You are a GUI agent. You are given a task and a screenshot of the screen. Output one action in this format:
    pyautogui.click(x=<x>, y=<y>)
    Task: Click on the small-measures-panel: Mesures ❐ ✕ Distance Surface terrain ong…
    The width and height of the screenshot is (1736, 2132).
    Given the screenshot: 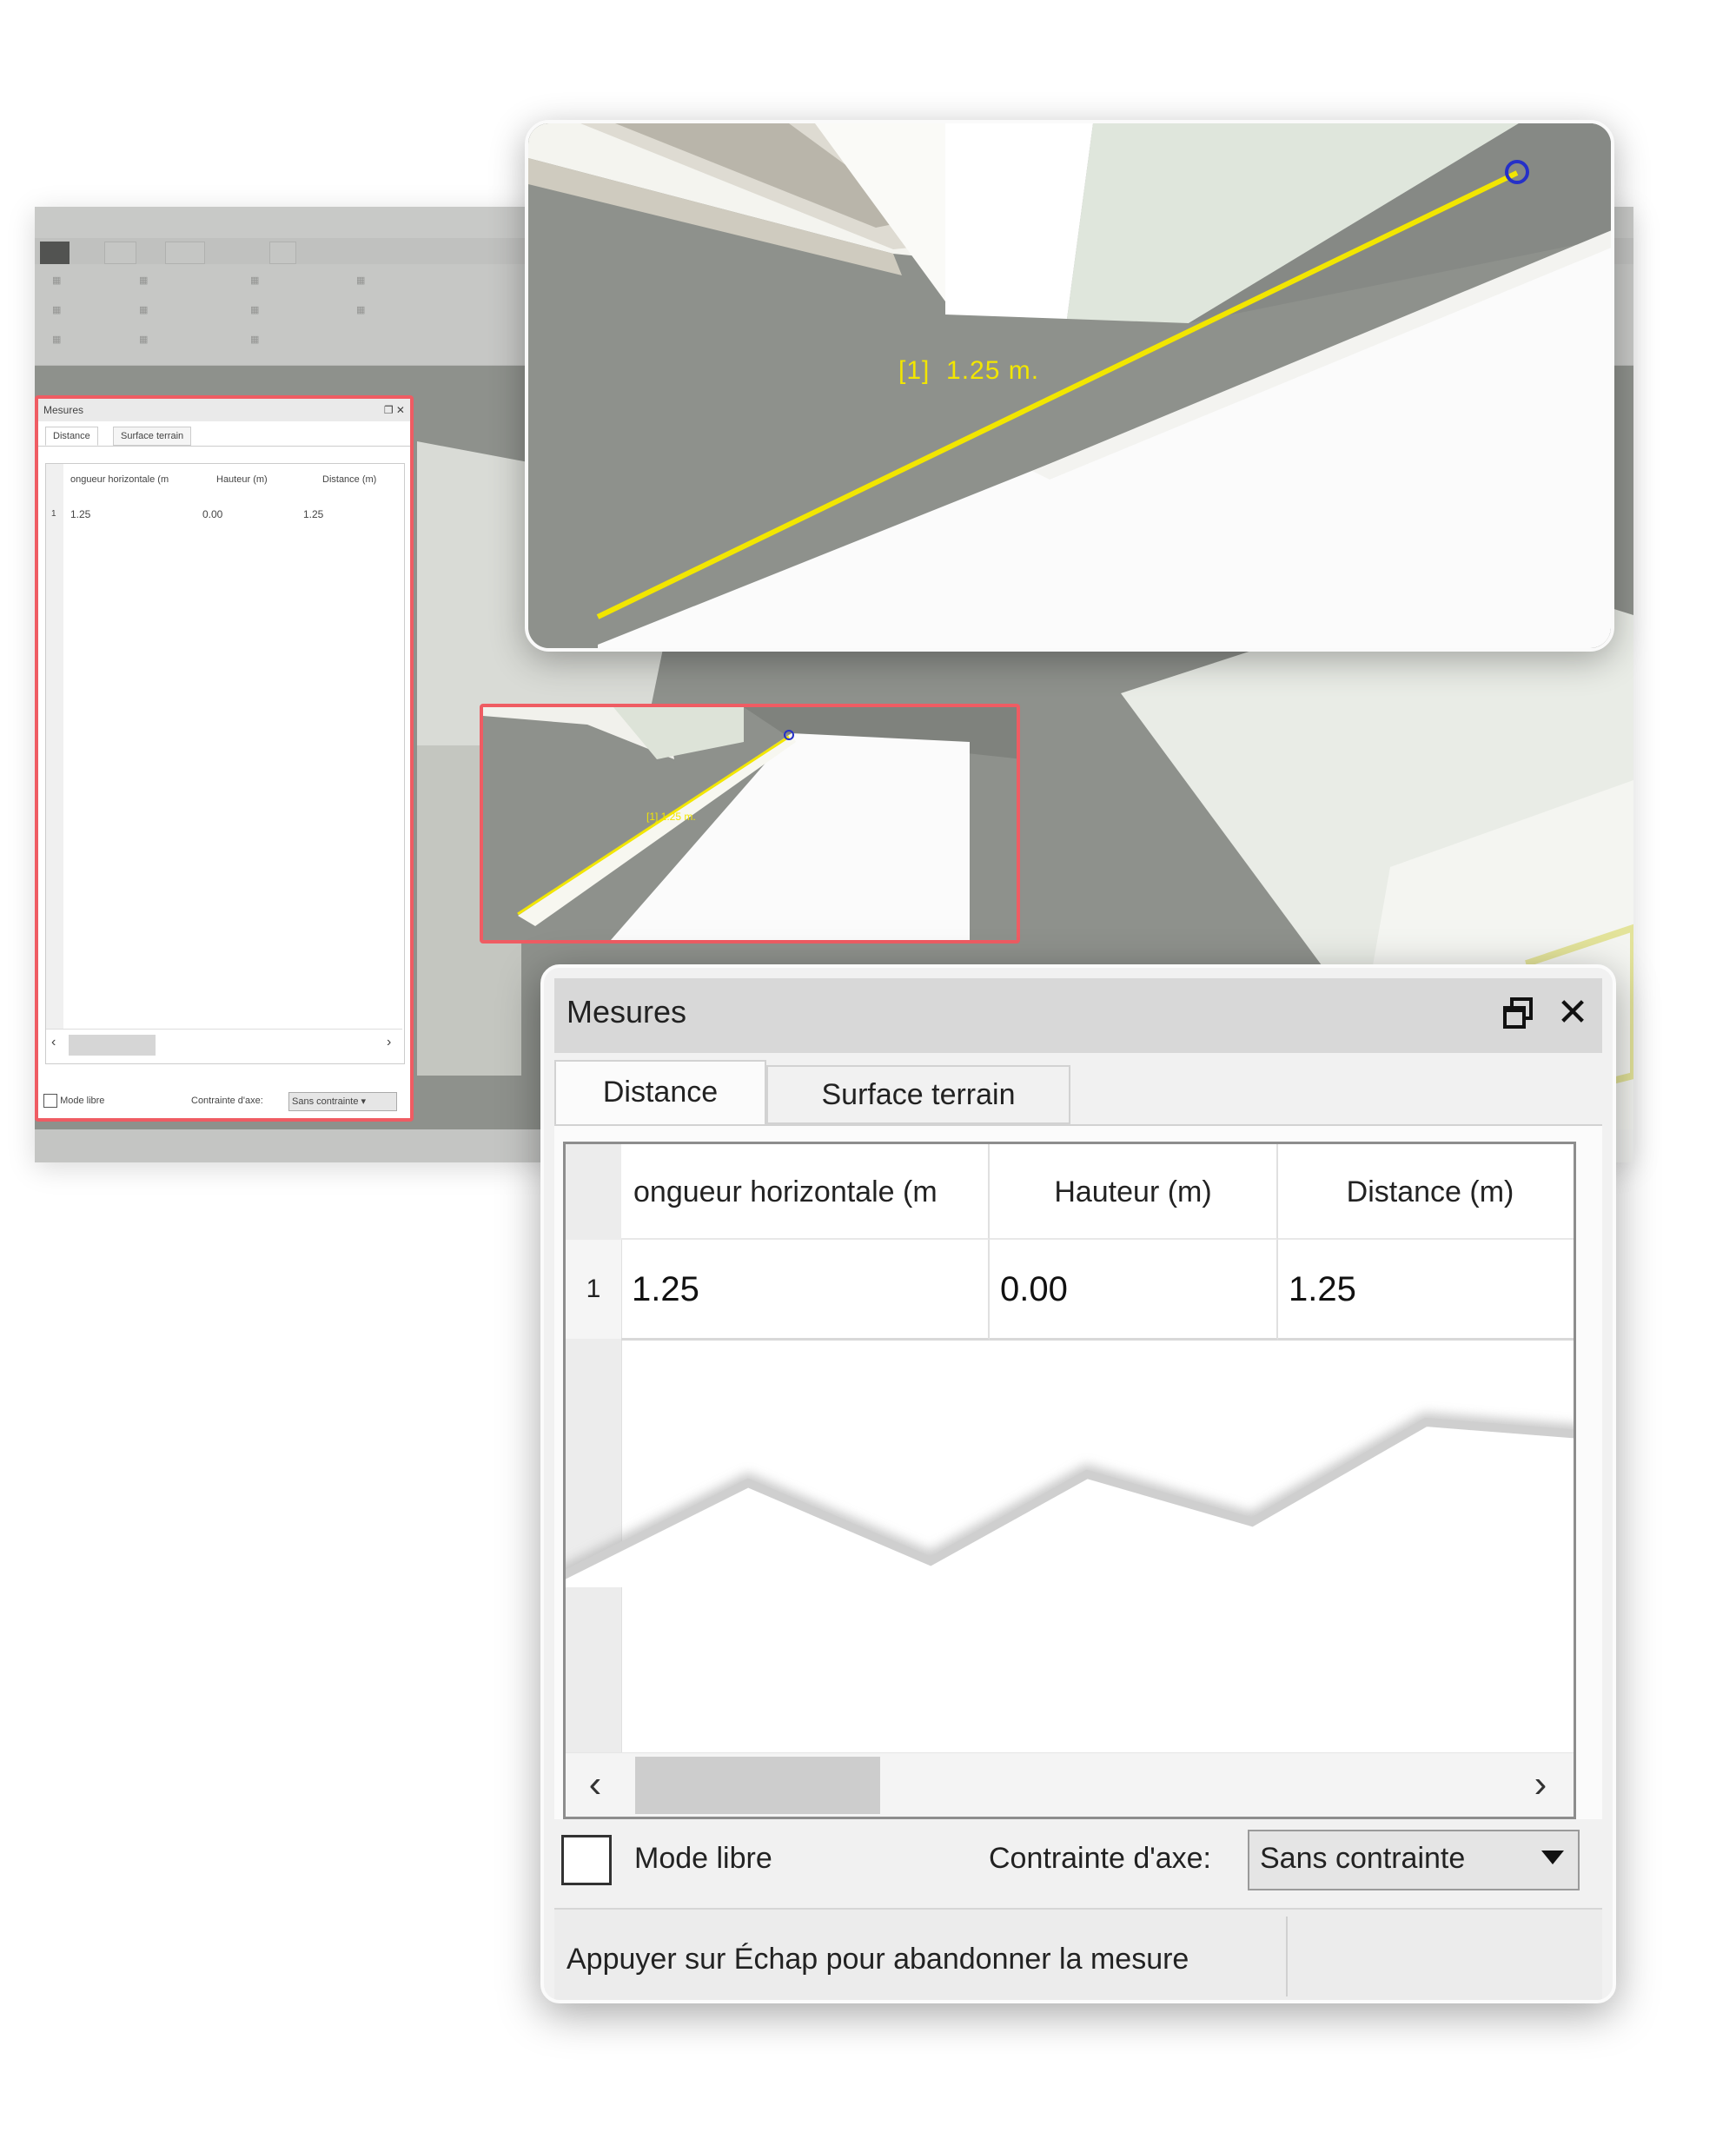 What is the action you would take?
    pyautogui.click(x=224, y=758)
    